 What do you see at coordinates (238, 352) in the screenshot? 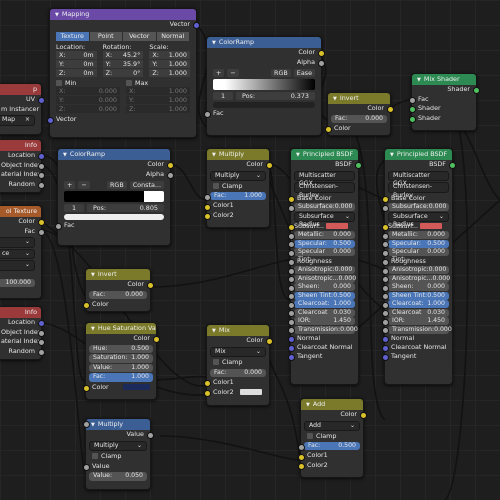
I see `blend-mode-dropdown: Mix ⌄` at bounding box center [238, 352].